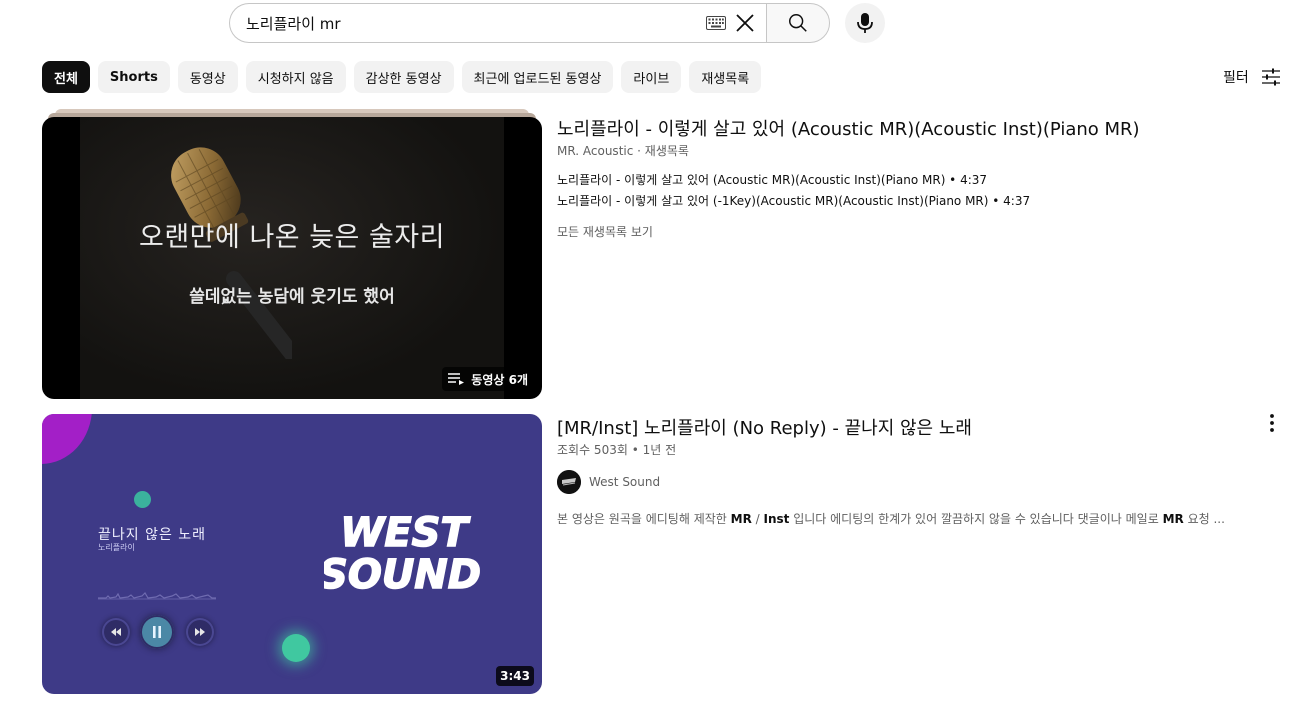  What do you see at coordinates (776, 519) in the screenshot?
I see `desc-highlight: Inst` at bounding box center [776, 519].